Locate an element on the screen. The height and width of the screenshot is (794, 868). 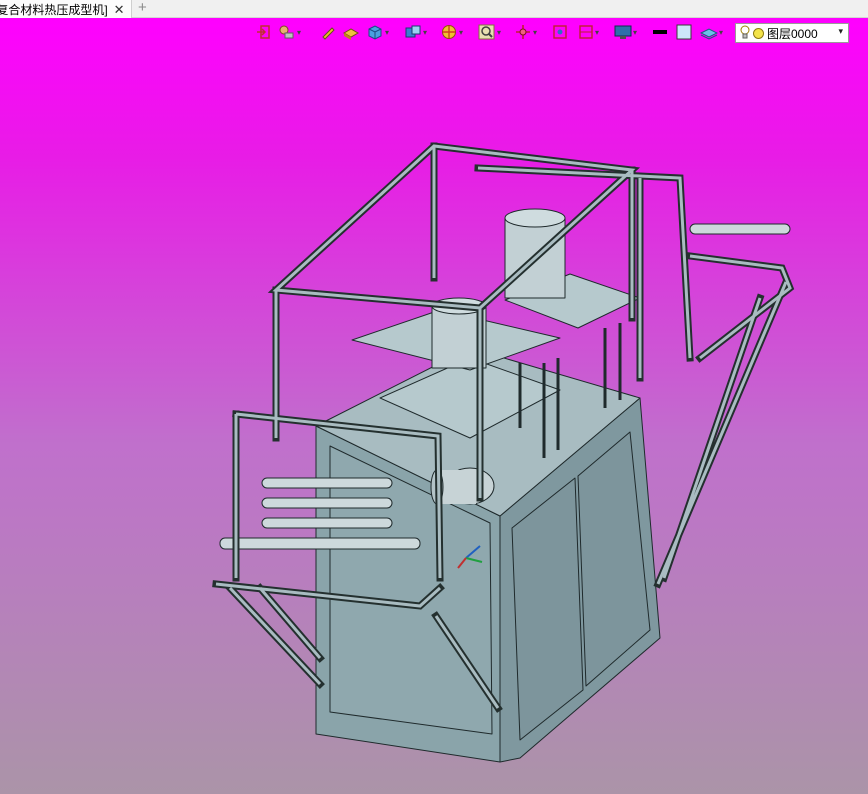
tab-title: [复合材料热压成型机] is located at coordinates (54, 9).